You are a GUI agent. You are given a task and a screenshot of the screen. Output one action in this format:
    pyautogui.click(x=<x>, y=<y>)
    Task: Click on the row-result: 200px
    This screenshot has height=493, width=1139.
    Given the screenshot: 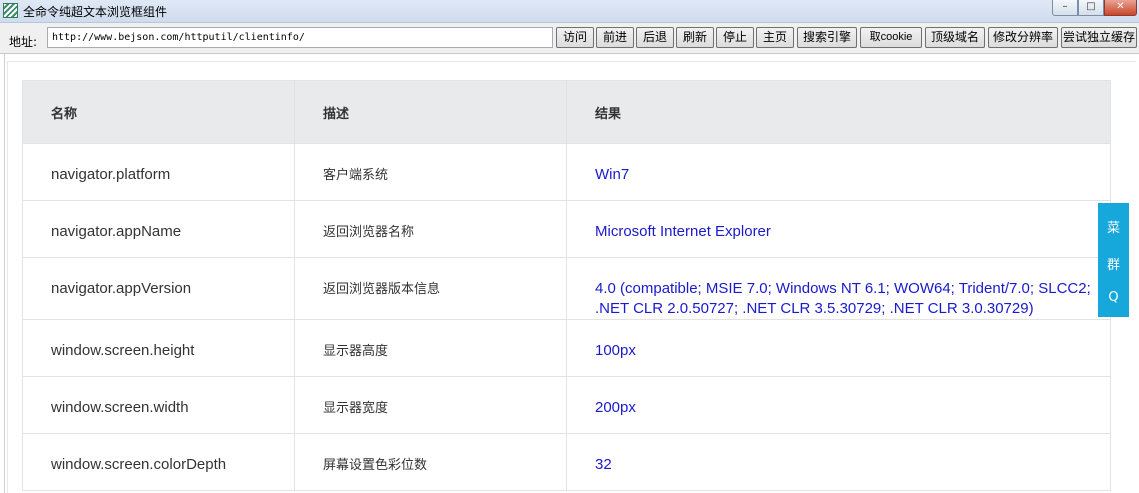 What is the action you would take?
    pyautogui.click(x=838, y=405)
    